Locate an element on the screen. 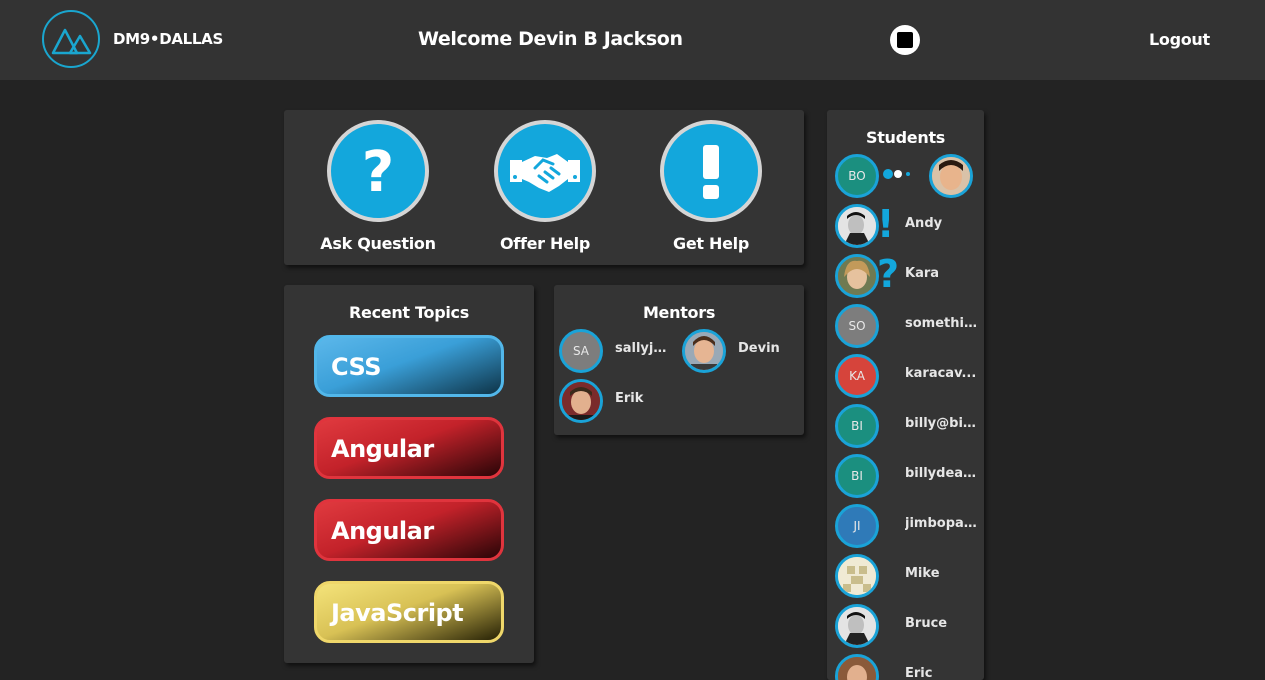 The image size is (1265, 680). student-name: Eric is located at coordinates (919, 673).